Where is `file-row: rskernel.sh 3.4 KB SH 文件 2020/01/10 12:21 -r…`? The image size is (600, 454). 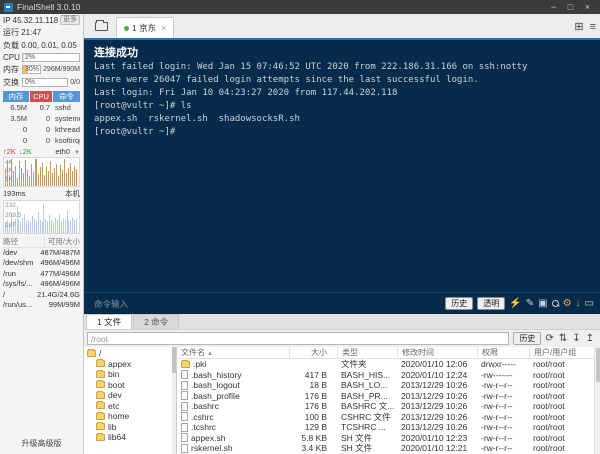
file-row: rskernel.sh 3.4 KB SH 文件 2020/01/10 12:21 -r… is located at coordinates (388, 448).